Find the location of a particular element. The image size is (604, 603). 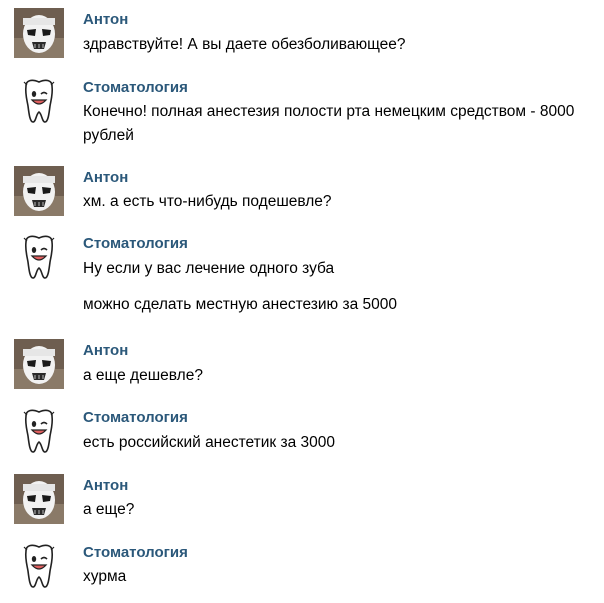

message-text: а еще дешевле? is located at coordinates (143, 375).